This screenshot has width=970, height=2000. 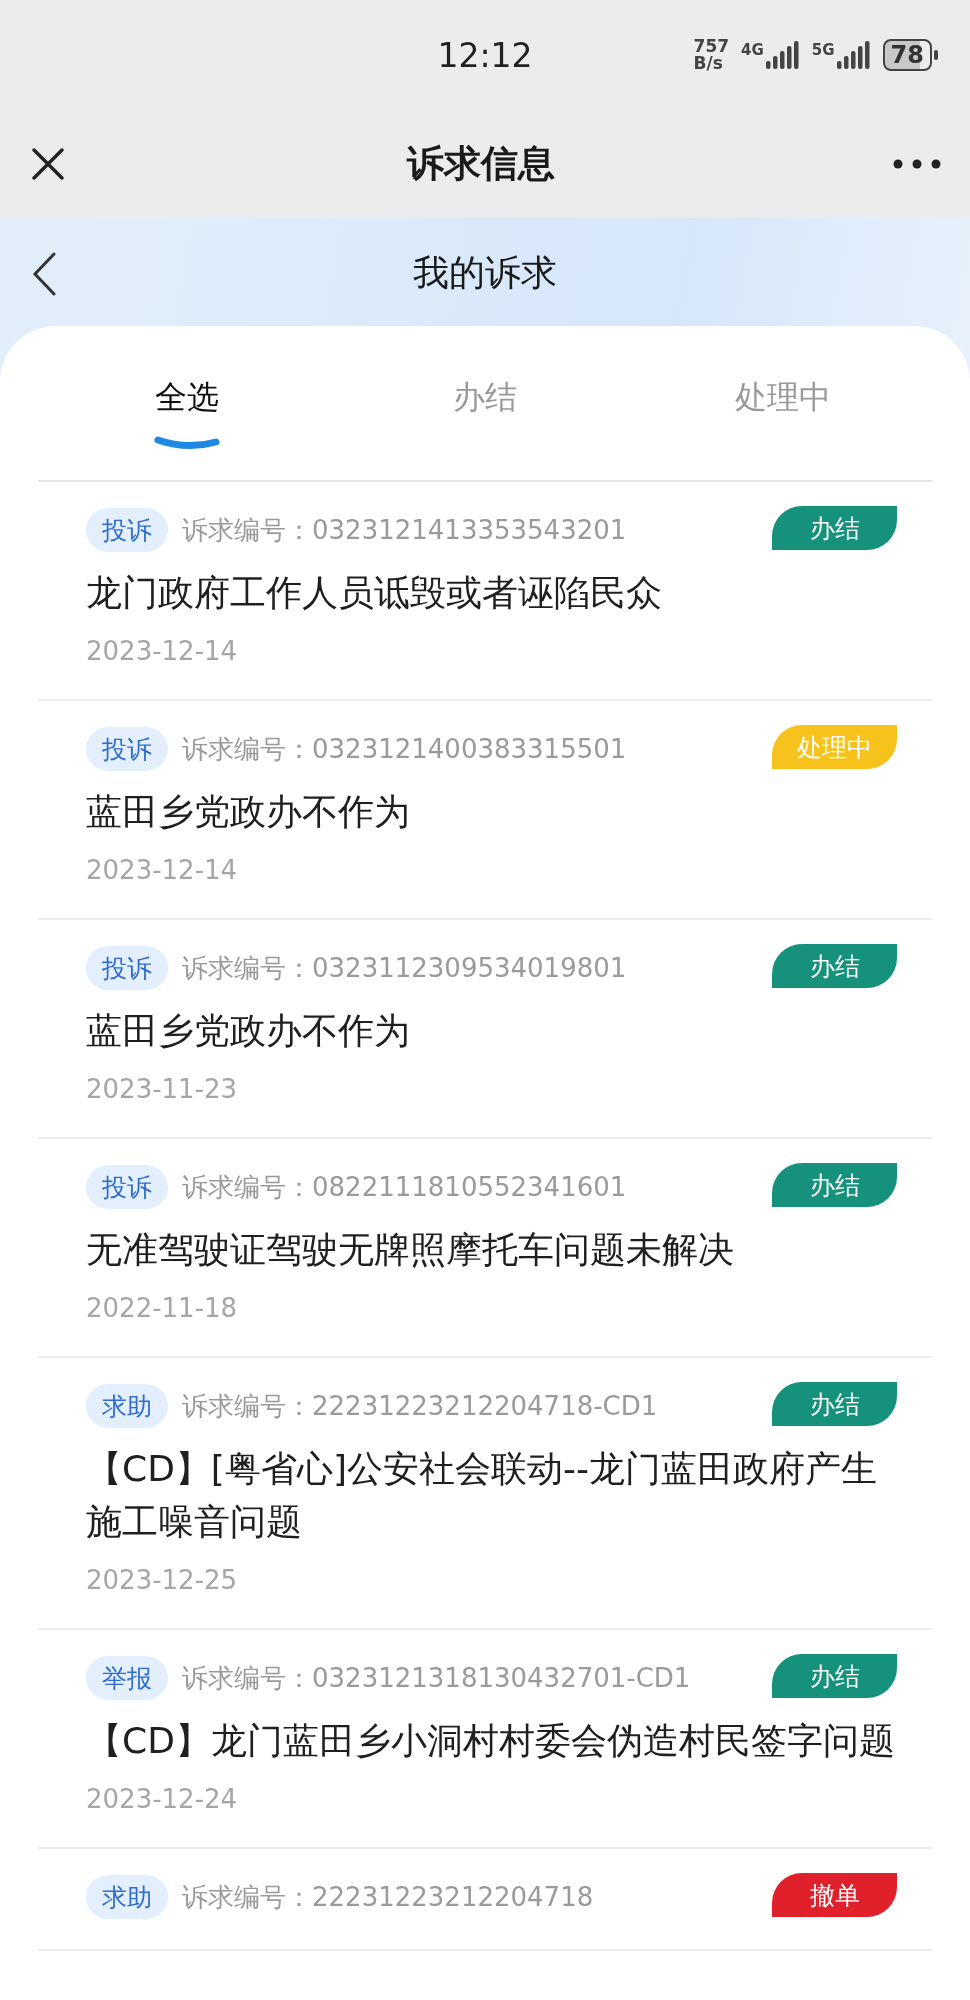 I want to click on request-number: 诉求编号：0323112309534019801, so click(x=404, y=968).